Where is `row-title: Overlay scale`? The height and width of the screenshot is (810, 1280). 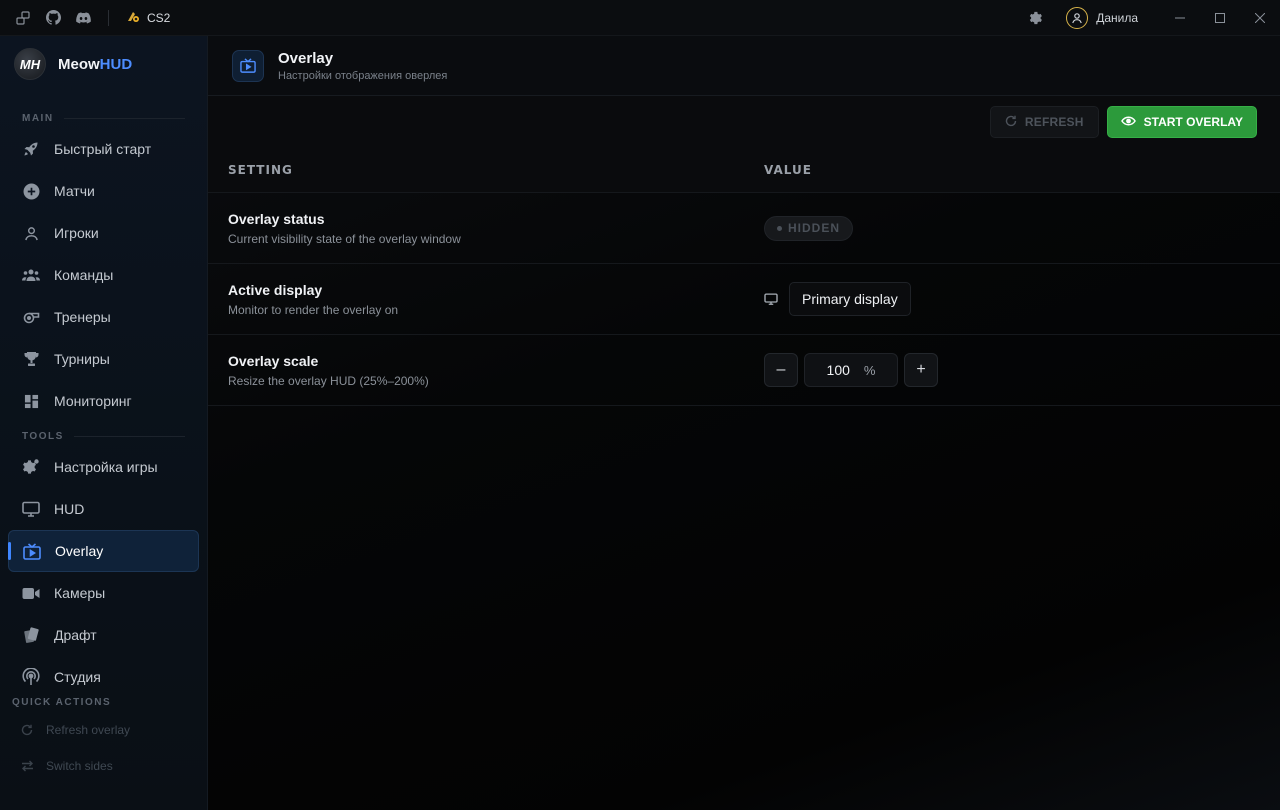
row-title: Overlay scale is located at coordinates (273, 360).